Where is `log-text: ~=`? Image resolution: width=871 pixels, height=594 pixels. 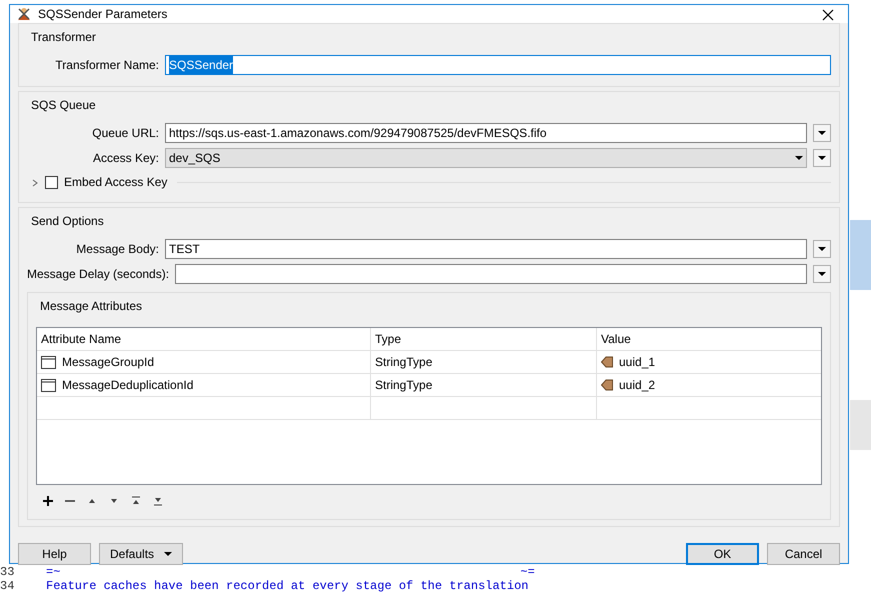 log-text: ~= is located at coordinates (527, 572).